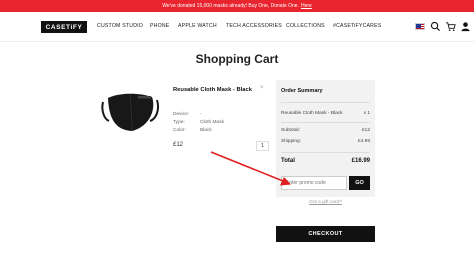  I want to click on total-value: £16.99, so click(360, 161).